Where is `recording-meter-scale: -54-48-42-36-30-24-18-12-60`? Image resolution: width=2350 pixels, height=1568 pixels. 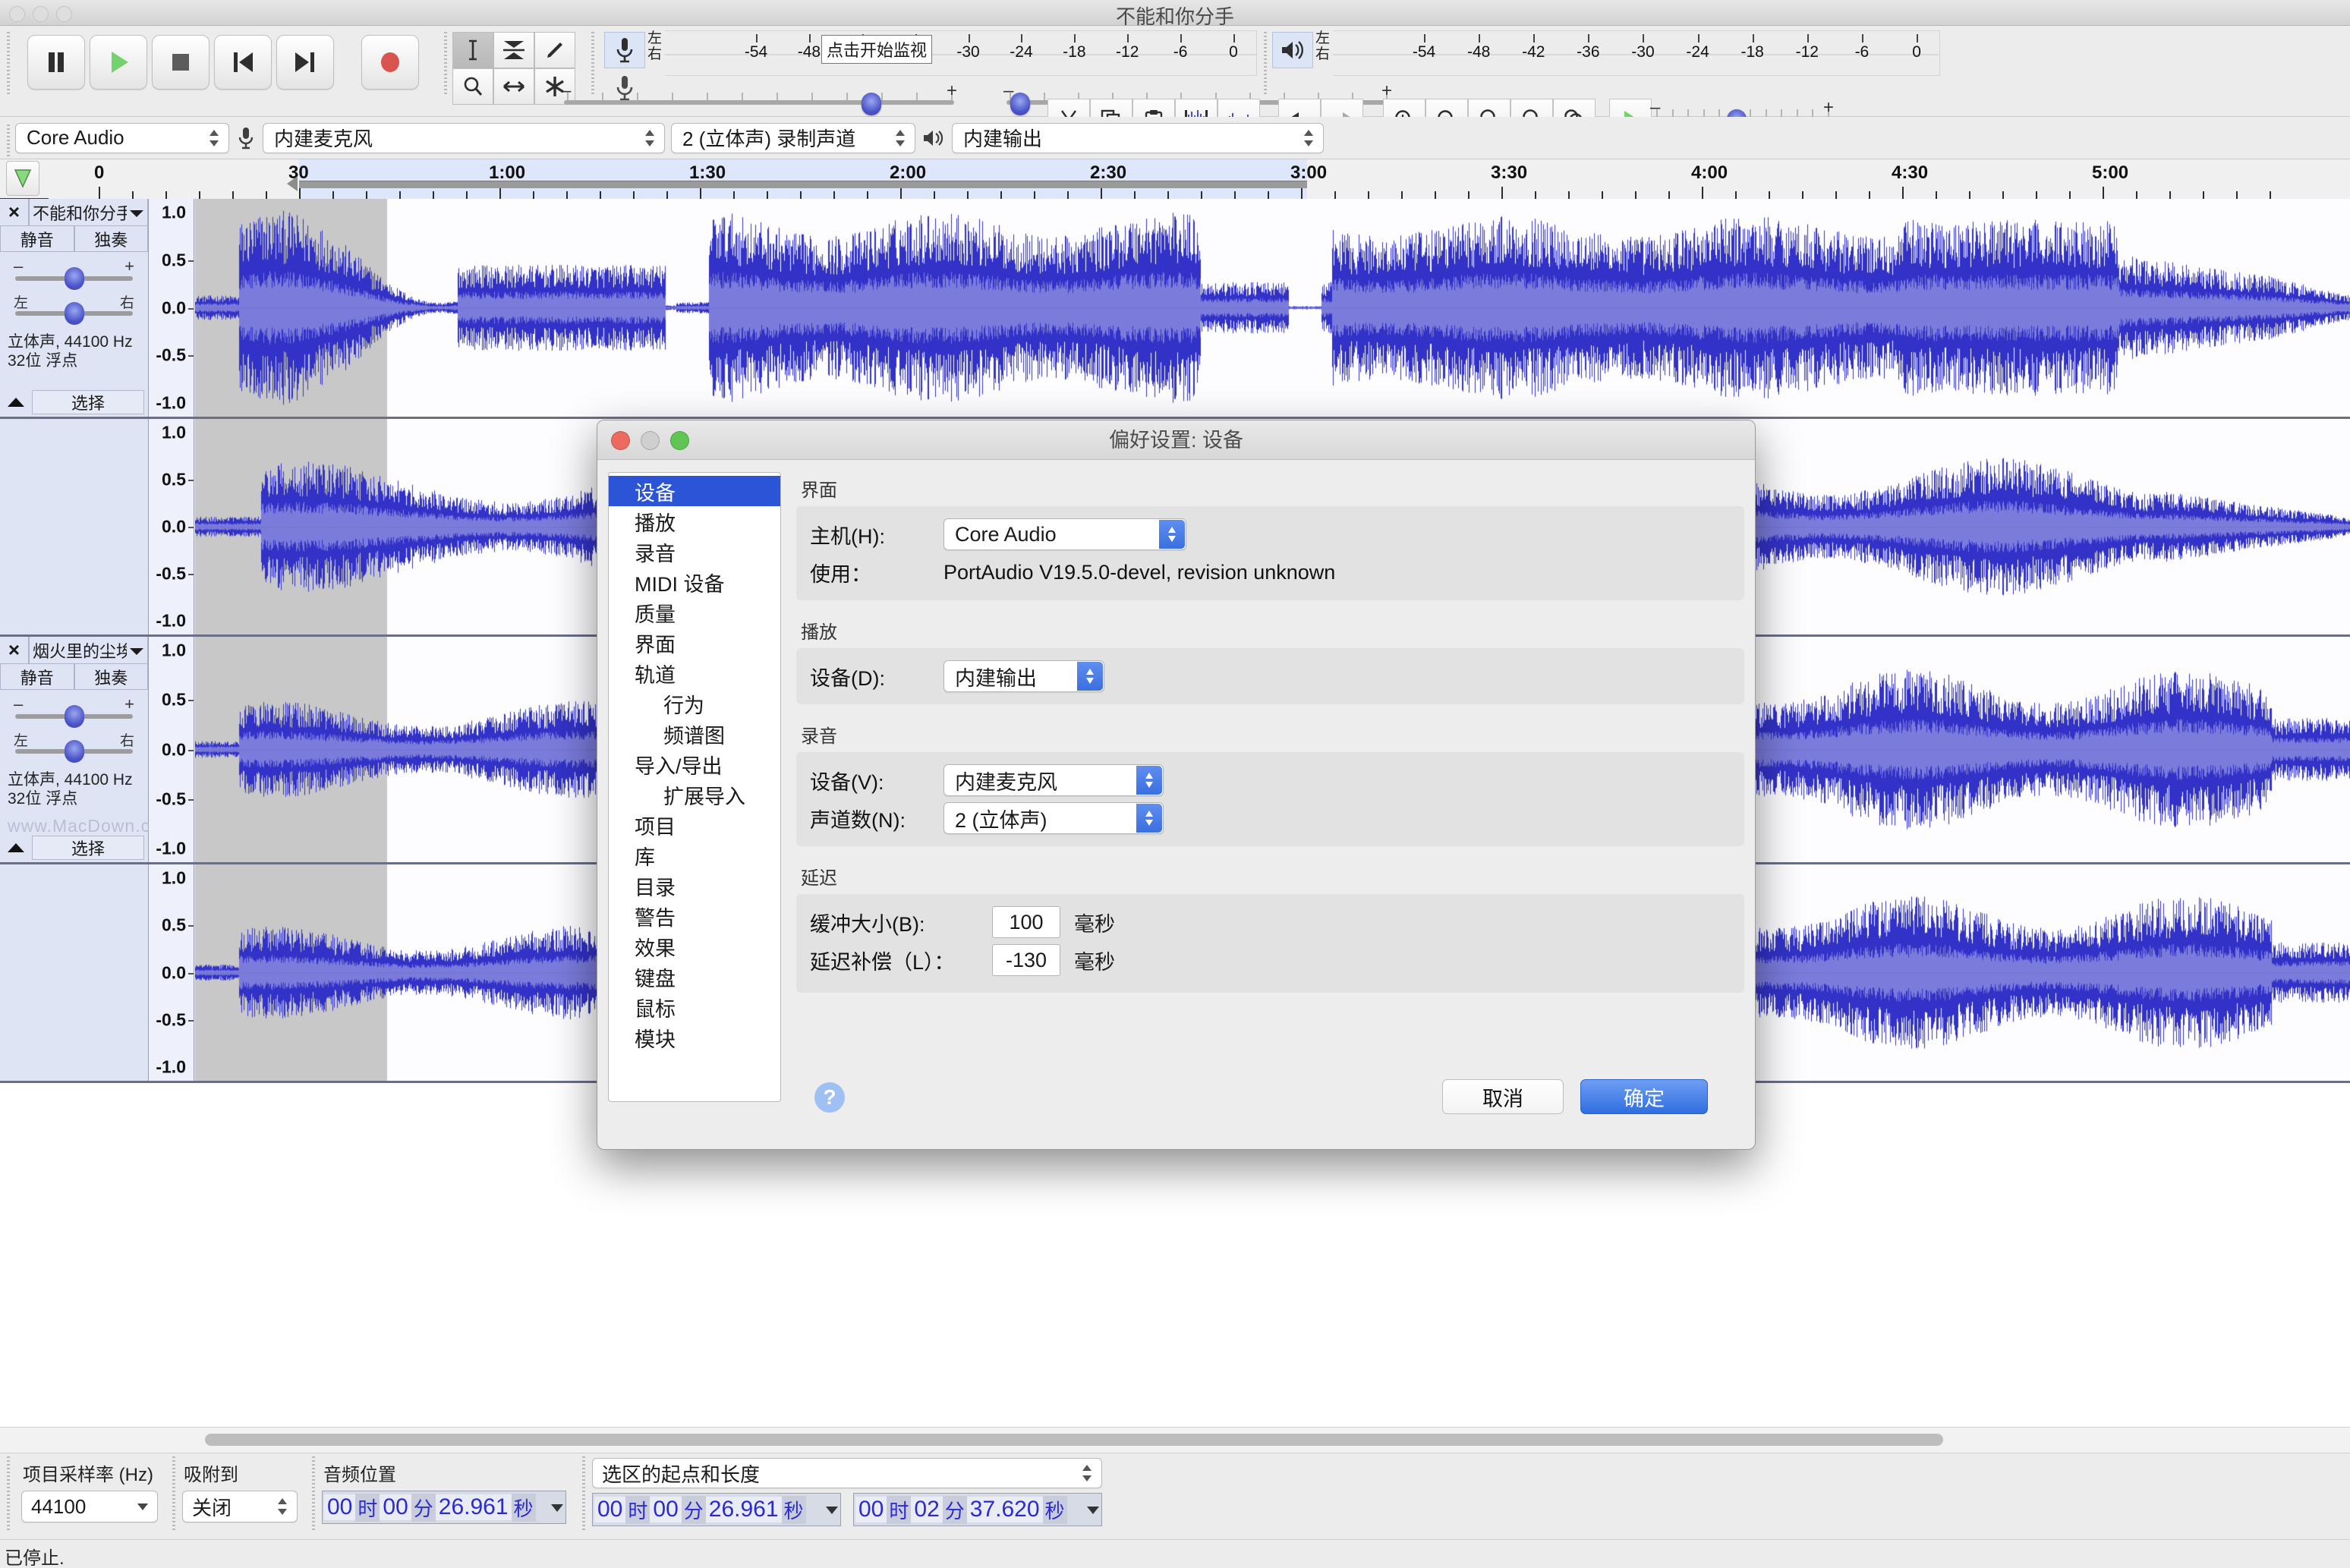
recording-meter-scale: -54-48-42-36-30-24-18-12-60 is located at coordinates (962, 53).